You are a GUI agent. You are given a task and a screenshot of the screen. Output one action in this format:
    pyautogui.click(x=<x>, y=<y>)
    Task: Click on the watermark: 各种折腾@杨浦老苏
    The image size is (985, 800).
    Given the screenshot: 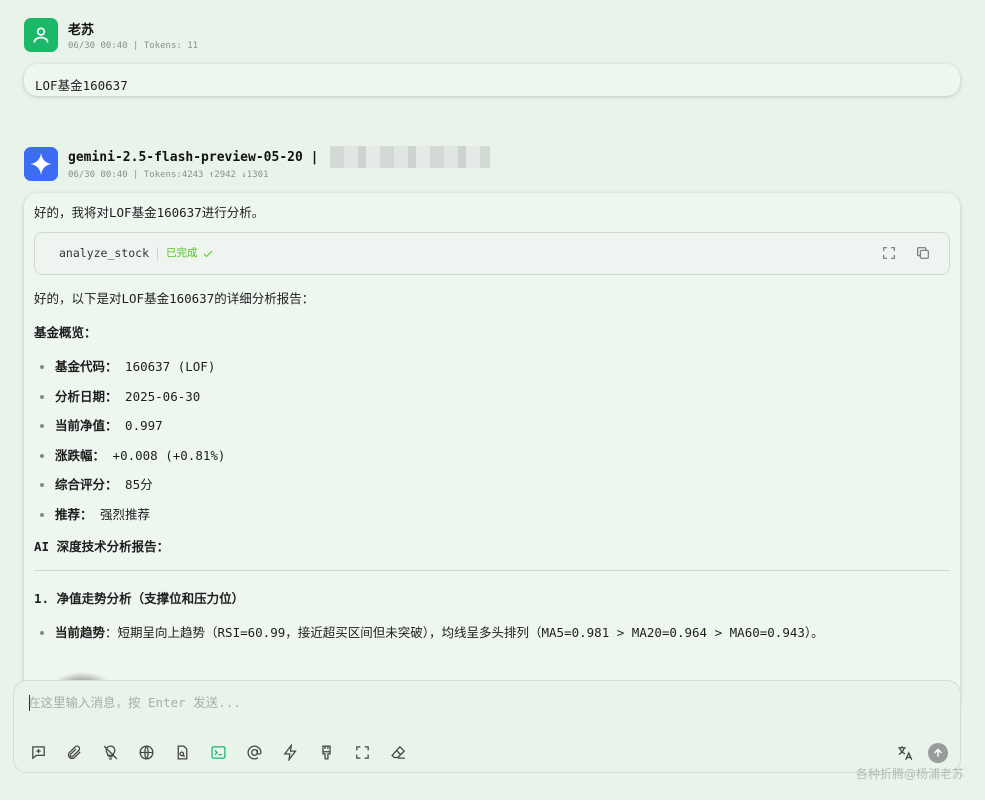 What is the action you would take?
    pyautogui.click(x=909, y=774)
    